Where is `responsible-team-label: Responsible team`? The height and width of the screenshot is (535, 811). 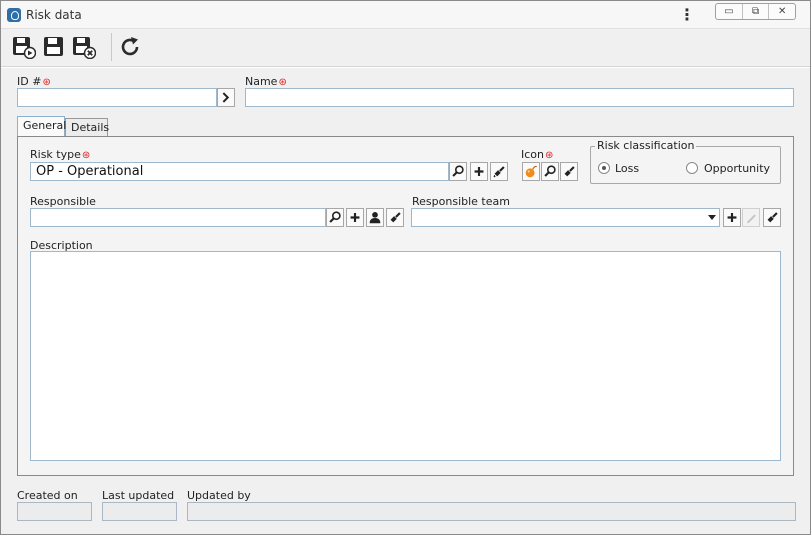
responsible-team-label: Responsible team is located at coordinates (461, 201).